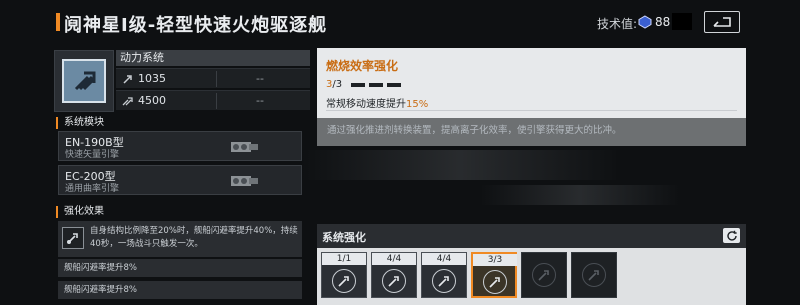 The height and width of the screenshot is (305, 800). Describe the element at coordinates (531, 236) in the screenshot. I see `enhance-header` at that location.